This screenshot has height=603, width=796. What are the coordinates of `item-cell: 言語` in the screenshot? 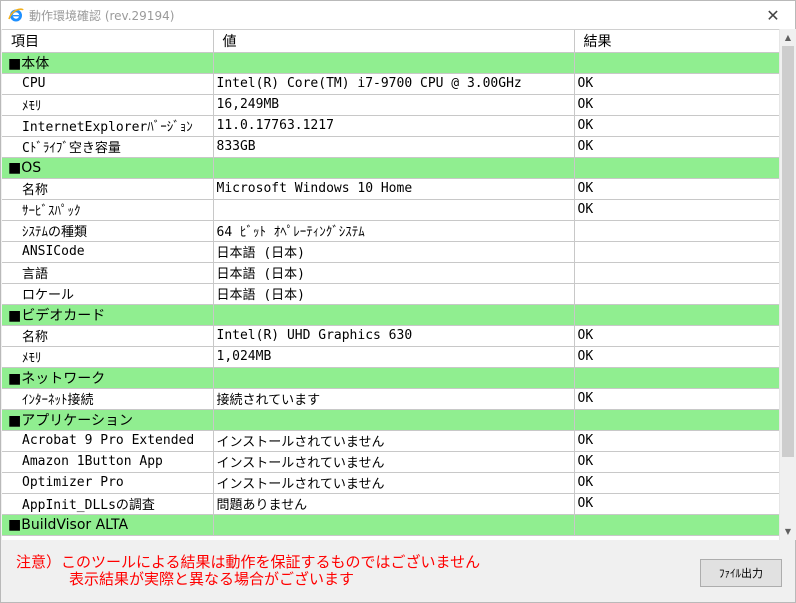 It's located at (108, 273).